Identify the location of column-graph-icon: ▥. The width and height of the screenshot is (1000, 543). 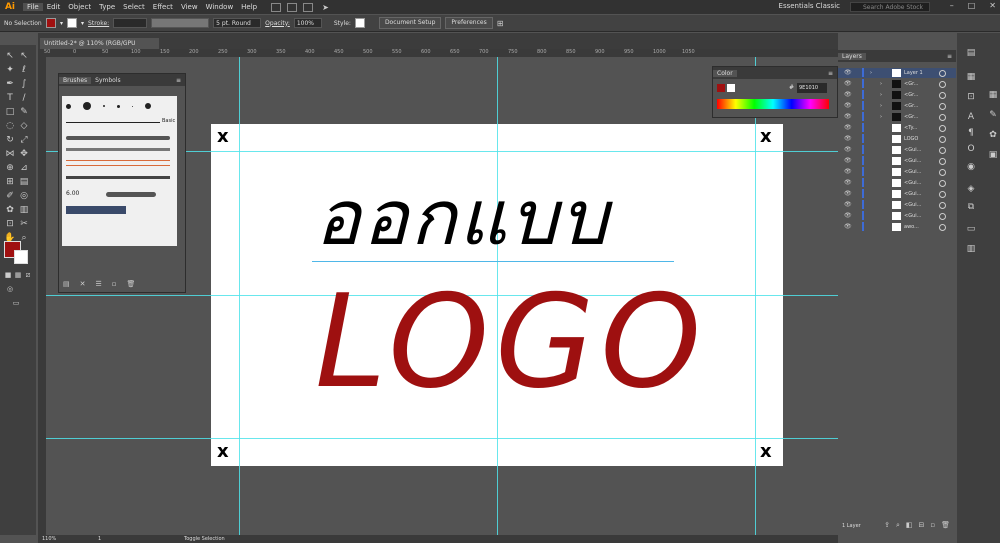
(24, 210).